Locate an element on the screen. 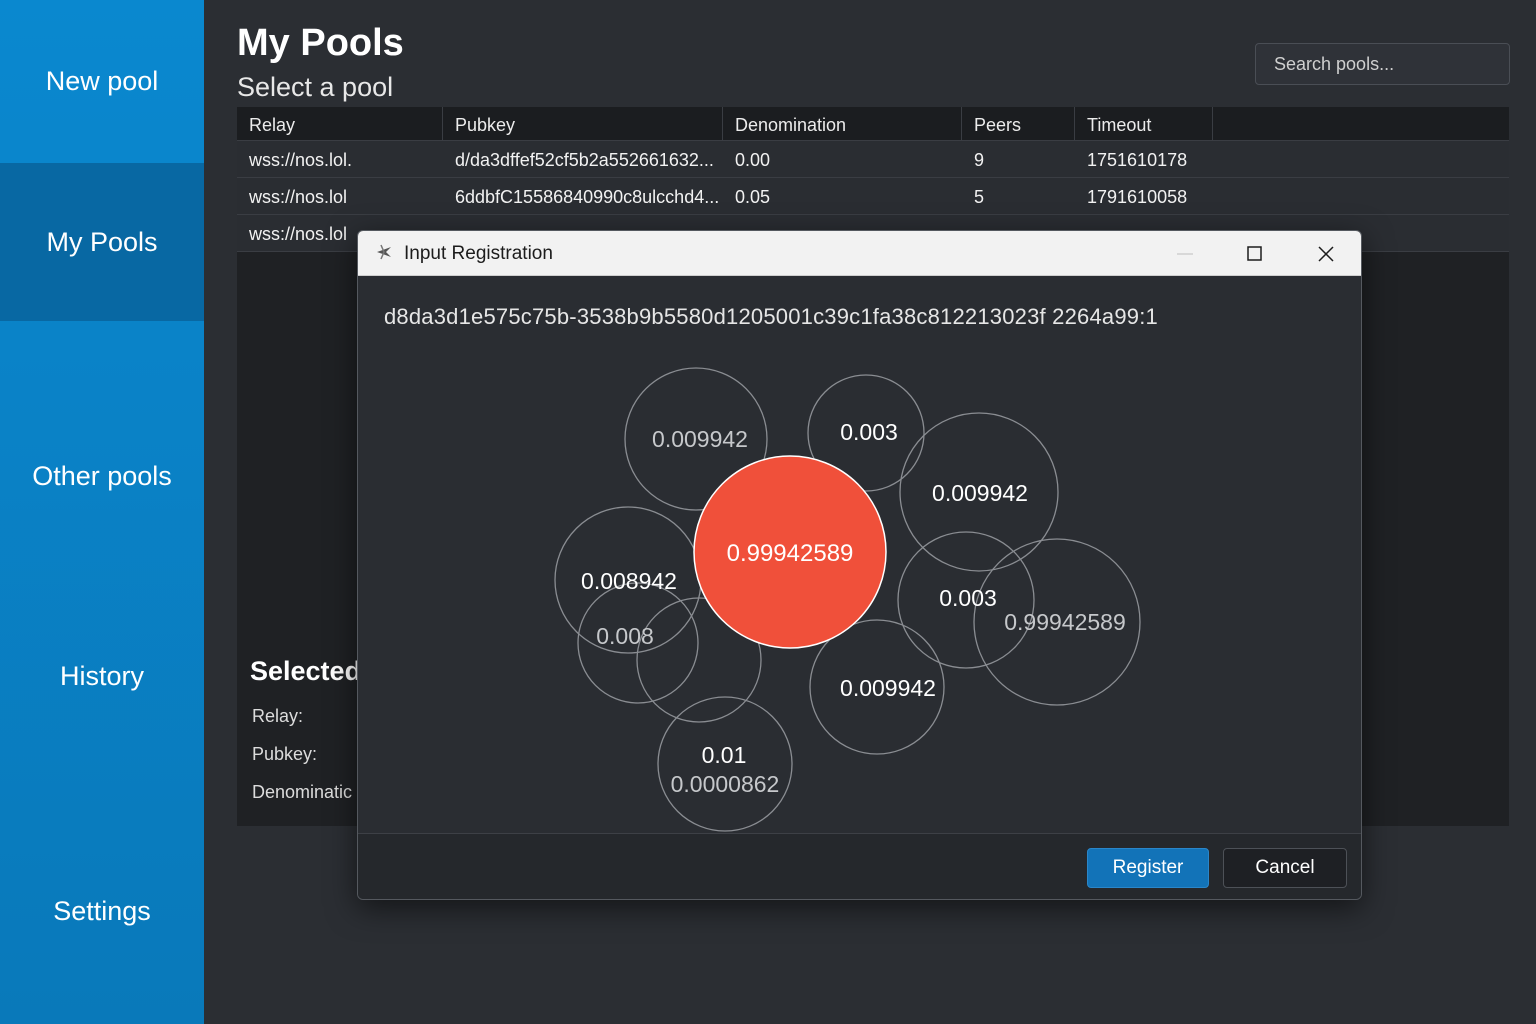  column-header-pubkey: Pubkey is located at coordinates (583, 124).